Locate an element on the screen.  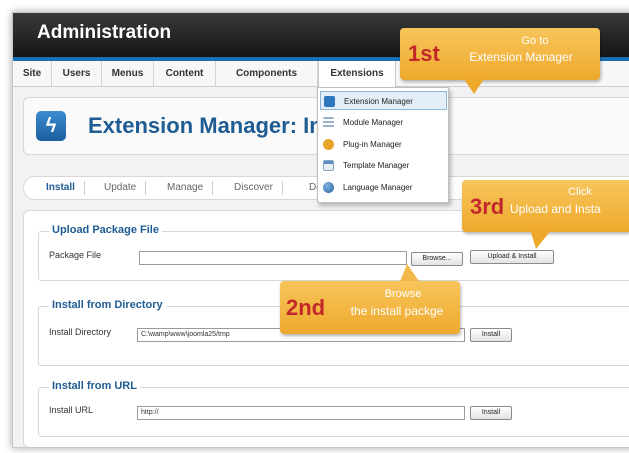
callout-step-1-line-1: Go to is located at coordinates (535, 41).